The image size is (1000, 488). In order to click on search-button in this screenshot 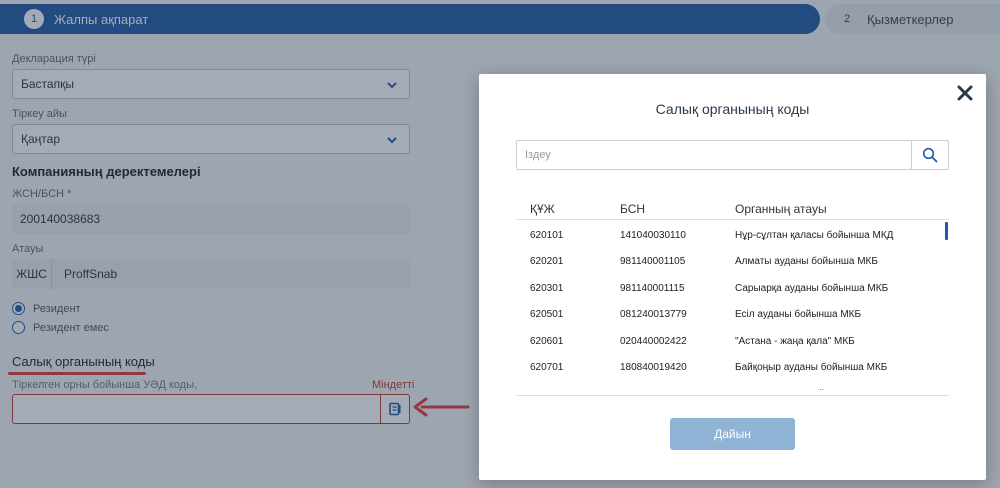, I will do `click(929, 155)`.